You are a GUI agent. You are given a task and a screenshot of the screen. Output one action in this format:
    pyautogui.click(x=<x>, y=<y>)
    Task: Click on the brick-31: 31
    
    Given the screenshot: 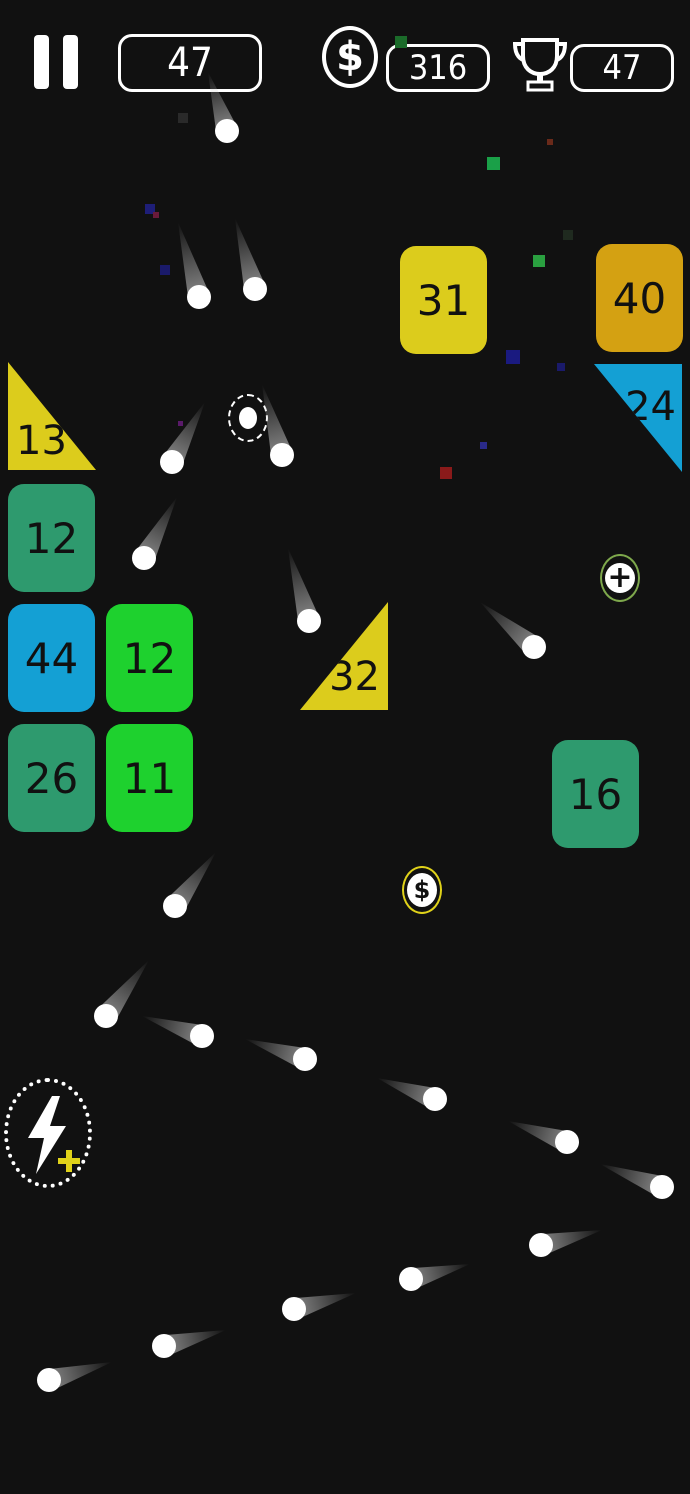 What is the action you would take?
    pyautogui.click(x=443, y=300)
    